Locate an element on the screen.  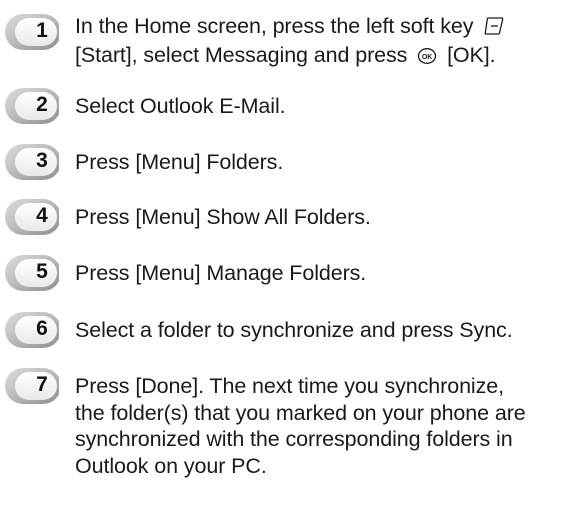
step-number: 5 is located at coordinates (42, 271).